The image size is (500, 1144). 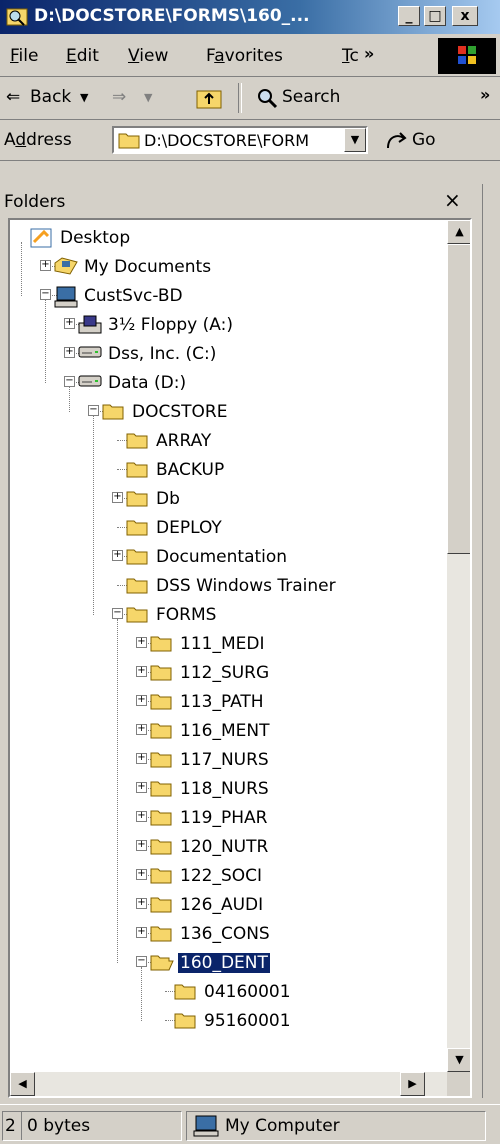 I want to click on tree-node: +126_AUDI, so click(x=228, y=905).